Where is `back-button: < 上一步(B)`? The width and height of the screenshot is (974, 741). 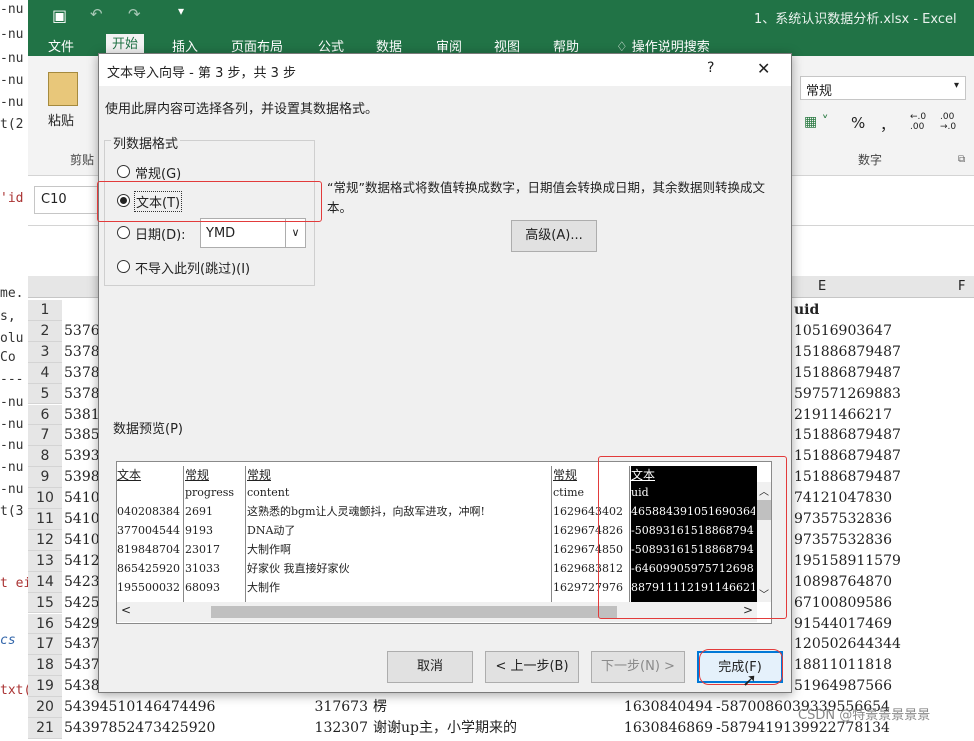 back-button: < 上一步(B) is located at coordinates (532, 667).